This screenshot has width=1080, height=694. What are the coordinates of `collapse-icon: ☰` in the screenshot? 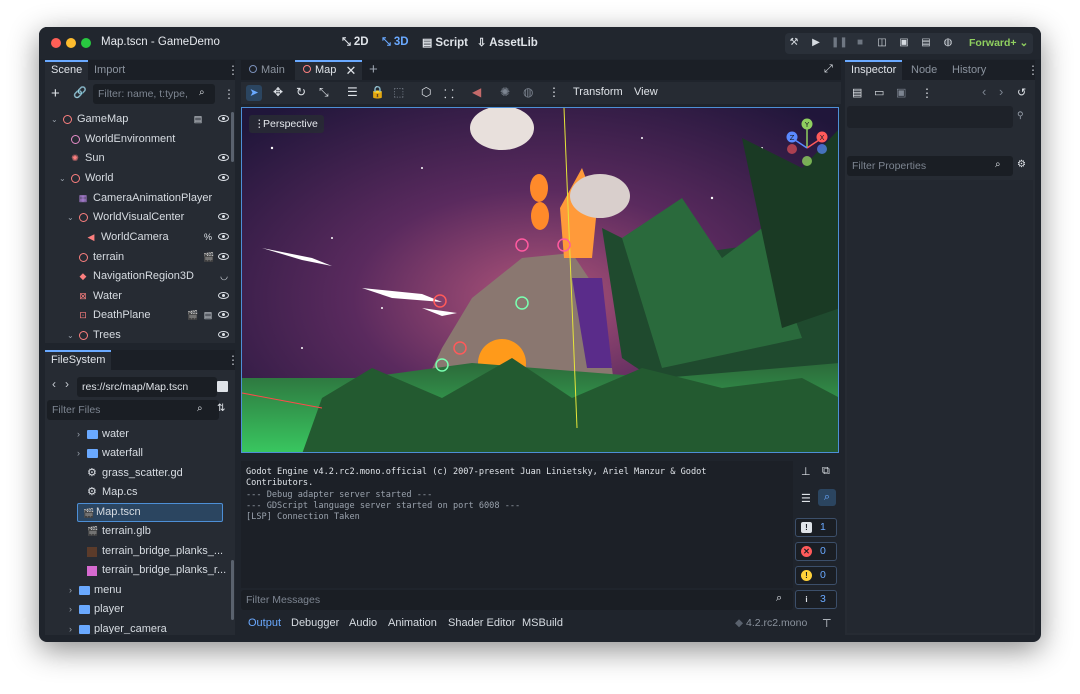 It's located at (806, 498).